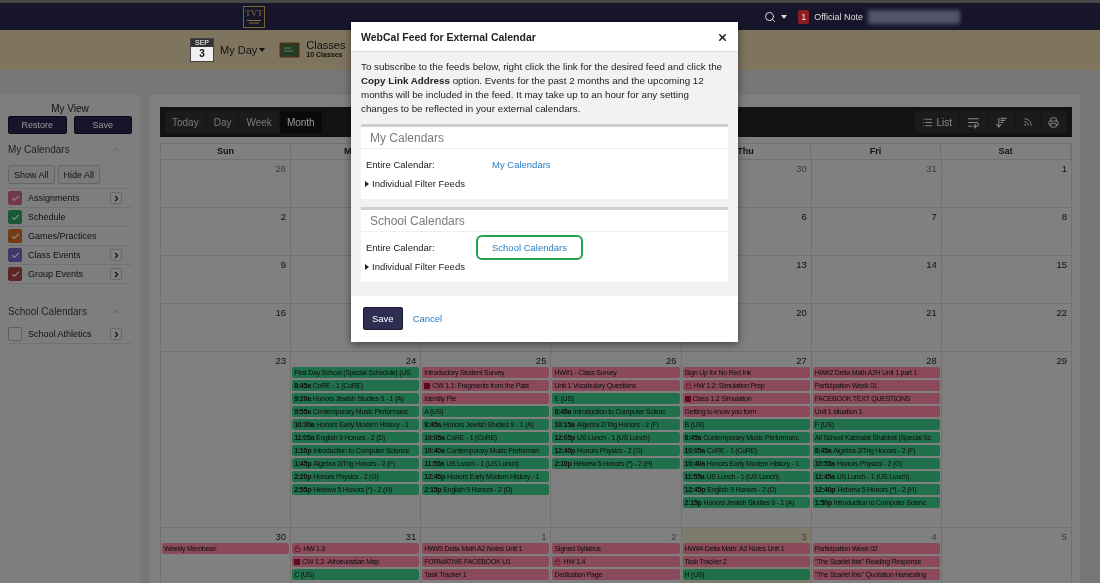 This screenshot has height=583, width=1100. What do you see at coordinates (1061, 264) in the screenshot?
I see `day-number: 15` at bounding box center [1061, 264].